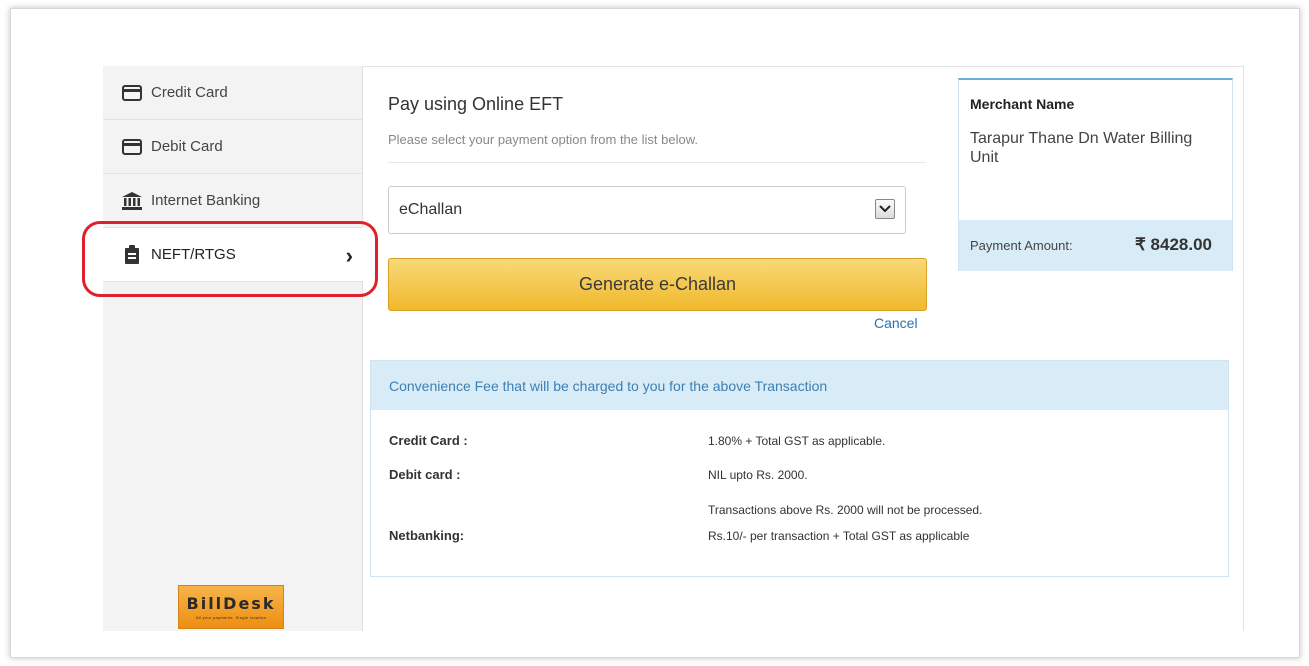 The image size is (1309, 666). I want to click on fee-label-debit-card: Debit card :, so click(425, 474).